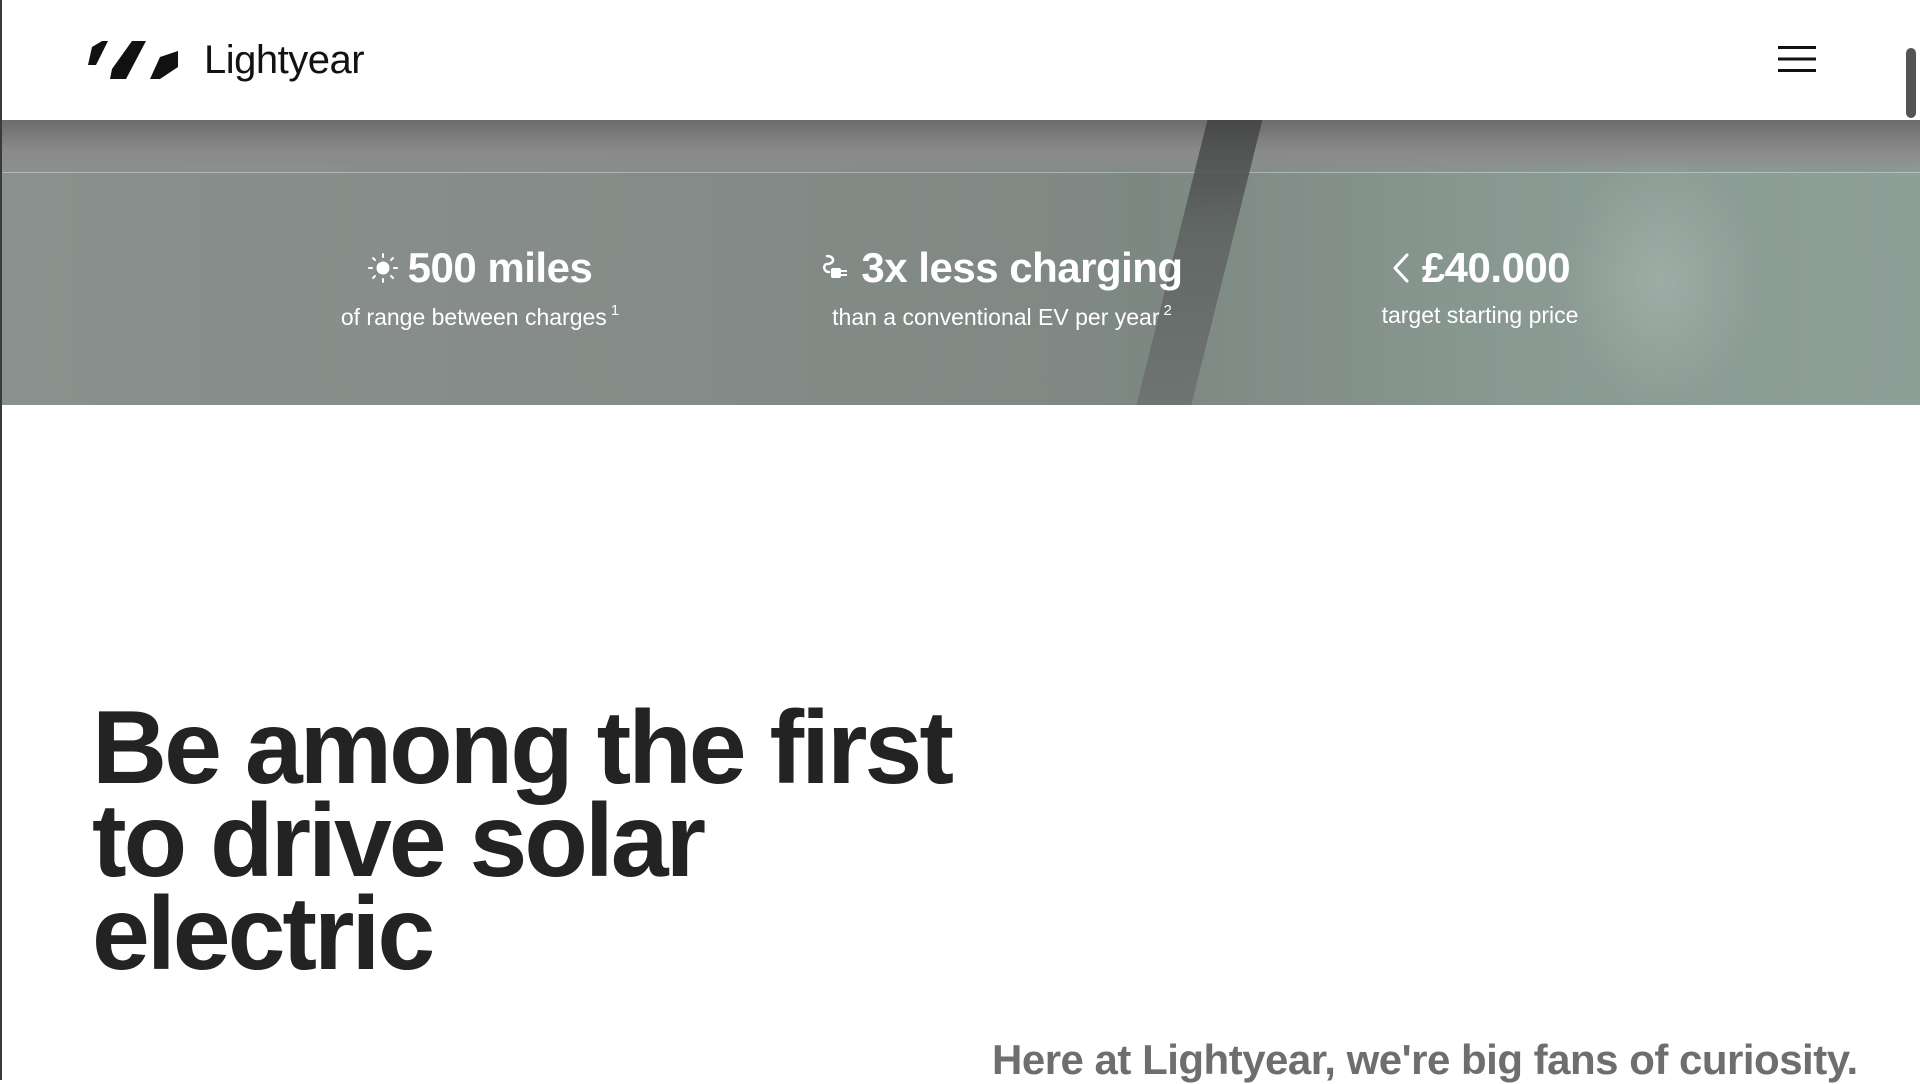  Describe the element at coordinates (1022, 267) in the screenshot. I see `stat-charging-value: 3x less charging` at that location.